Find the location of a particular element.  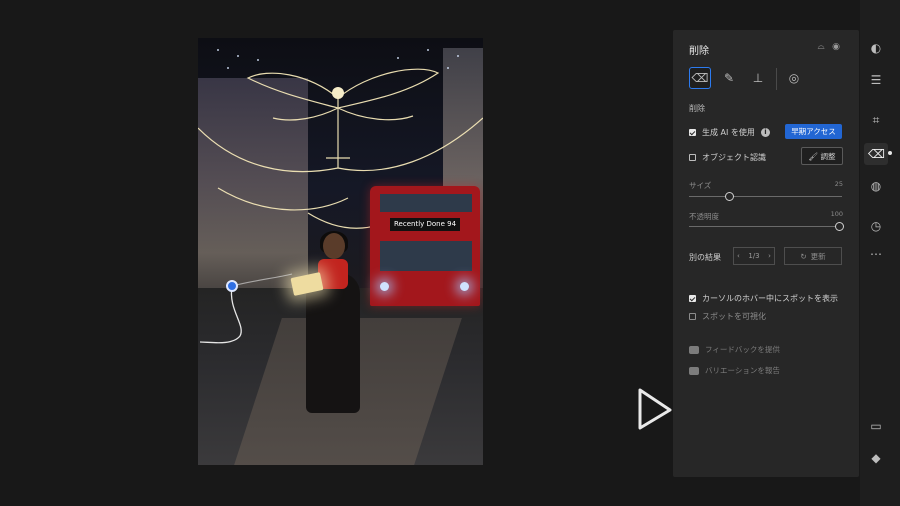

object-detect-checkbox is located at coordinates (692, 157).